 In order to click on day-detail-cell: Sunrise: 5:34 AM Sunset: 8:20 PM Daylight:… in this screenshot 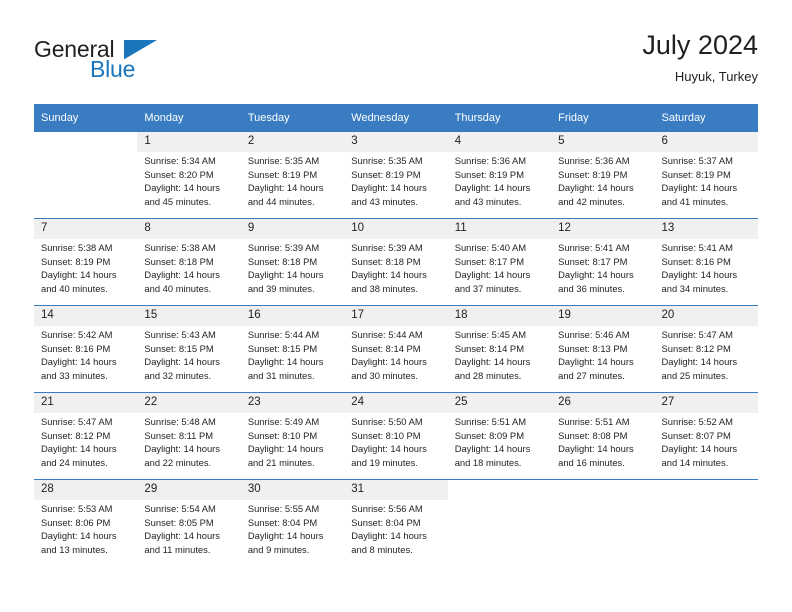, I will do `click(189, 185)`.